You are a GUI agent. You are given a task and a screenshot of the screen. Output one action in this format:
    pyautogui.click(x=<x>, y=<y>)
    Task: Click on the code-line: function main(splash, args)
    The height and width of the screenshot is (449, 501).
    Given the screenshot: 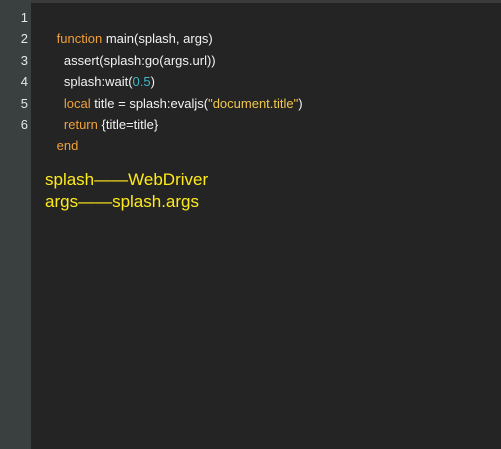 What is the action you would take?
    pyautogui.click(x=169, y=26)
    